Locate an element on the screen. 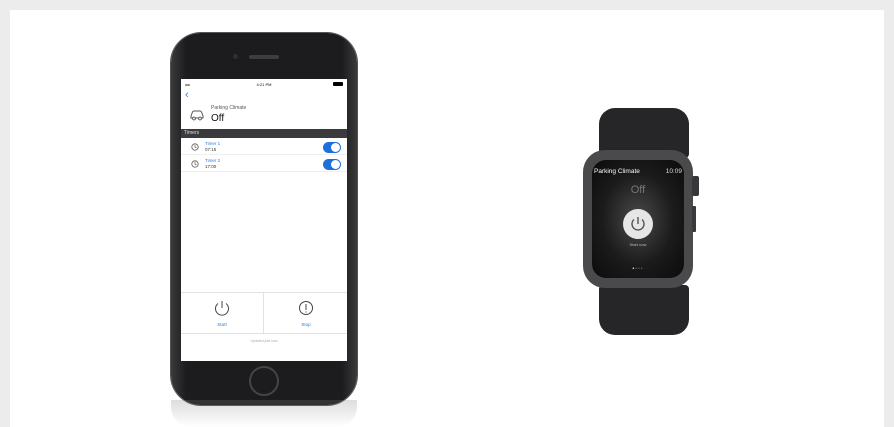  timer-name: Timer 1 is located at coordinates (213, 143).